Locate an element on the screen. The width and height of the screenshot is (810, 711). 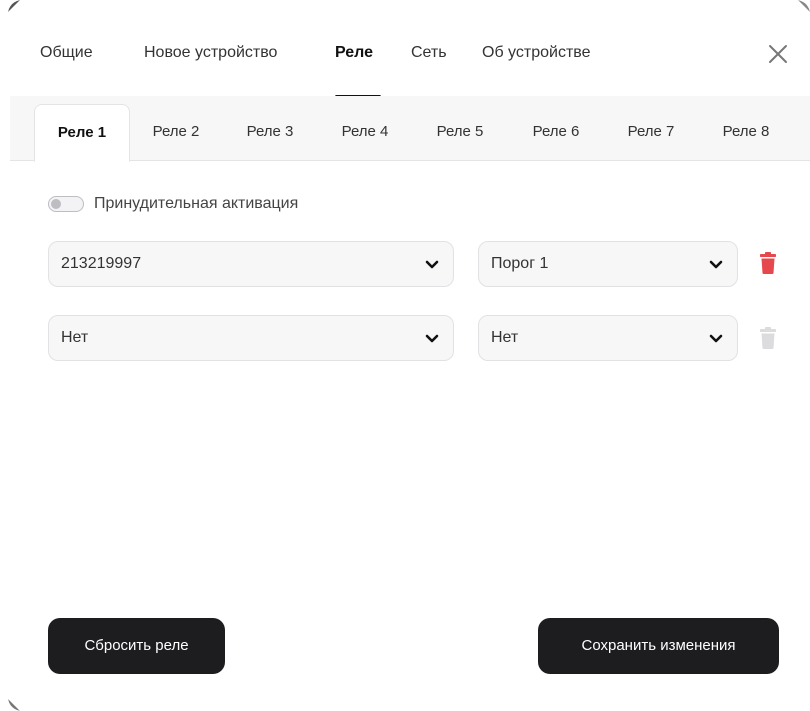
force-activation-row: Принудительная активация is located at coordinates (173, 204).